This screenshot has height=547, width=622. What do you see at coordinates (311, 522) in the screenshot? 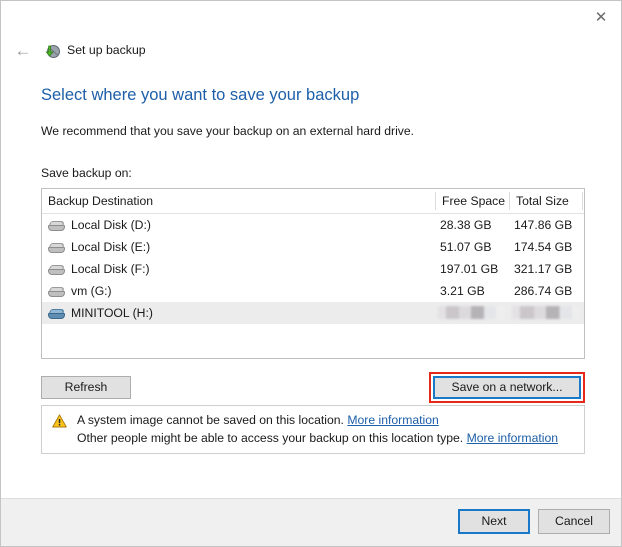
I see `dialog-footer: Next Cancel` at bounding box center [311, 522].